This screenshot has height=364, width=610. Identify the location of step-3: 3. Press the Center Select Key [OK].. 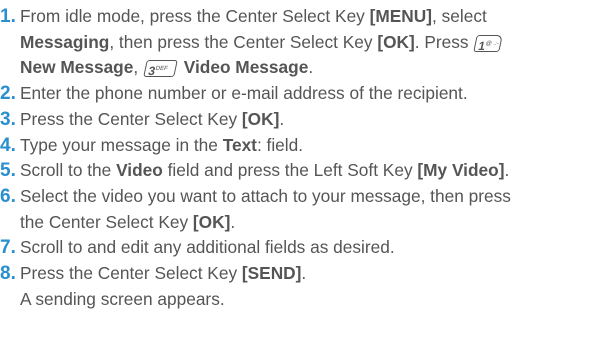
(305, 120).